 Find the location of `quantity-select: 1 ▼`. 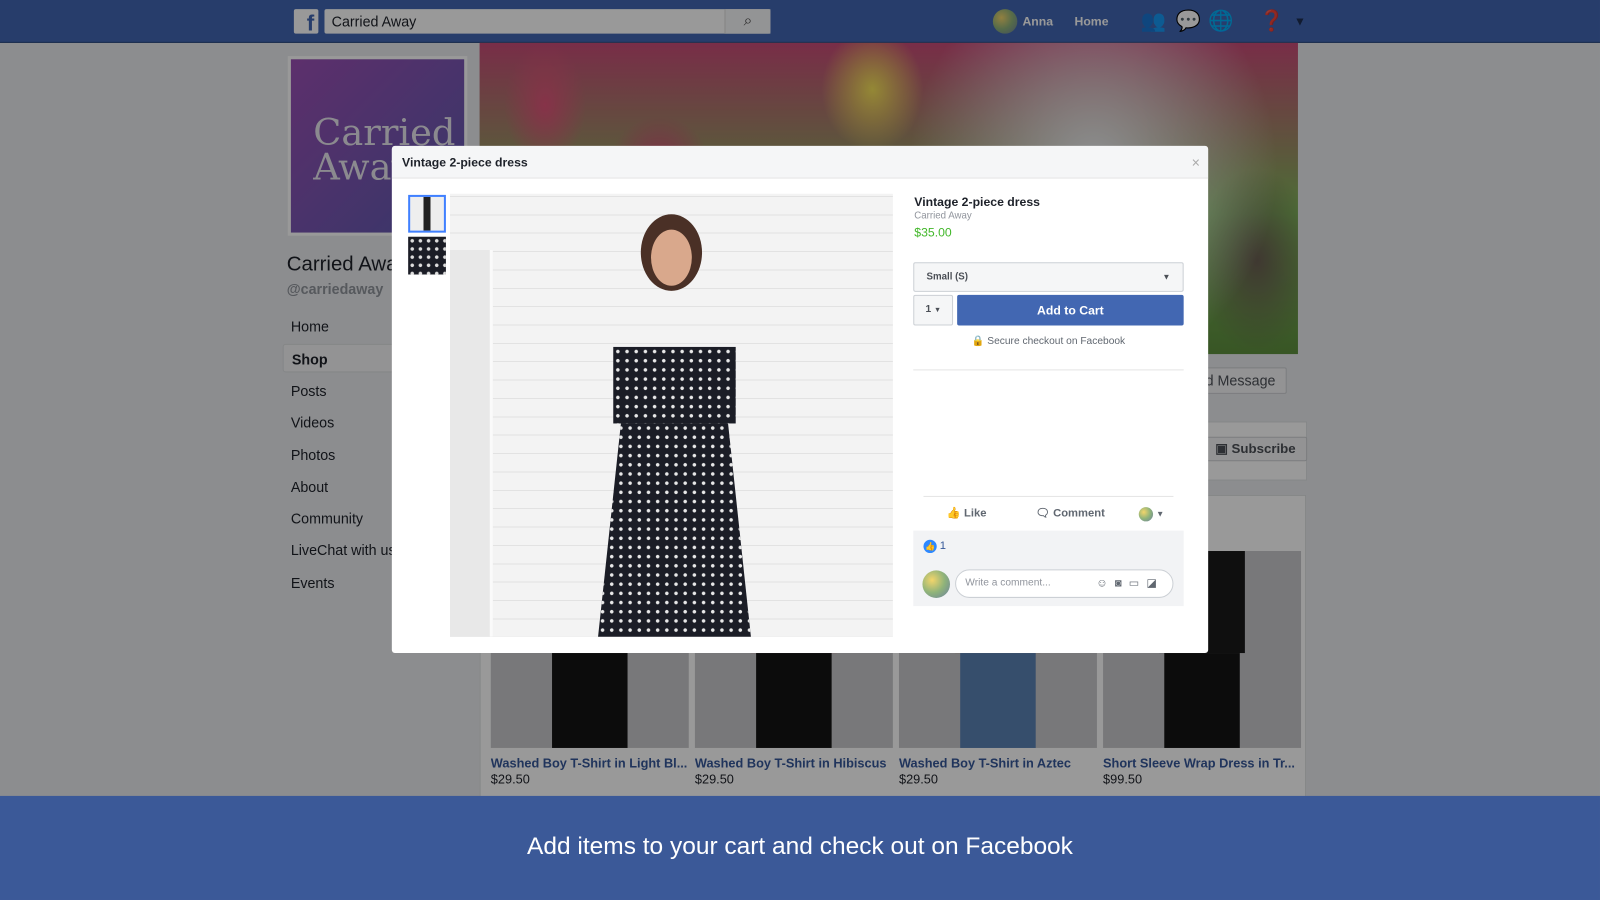

quantity-select: 1 ▼ is located at coordinates (933, 310).